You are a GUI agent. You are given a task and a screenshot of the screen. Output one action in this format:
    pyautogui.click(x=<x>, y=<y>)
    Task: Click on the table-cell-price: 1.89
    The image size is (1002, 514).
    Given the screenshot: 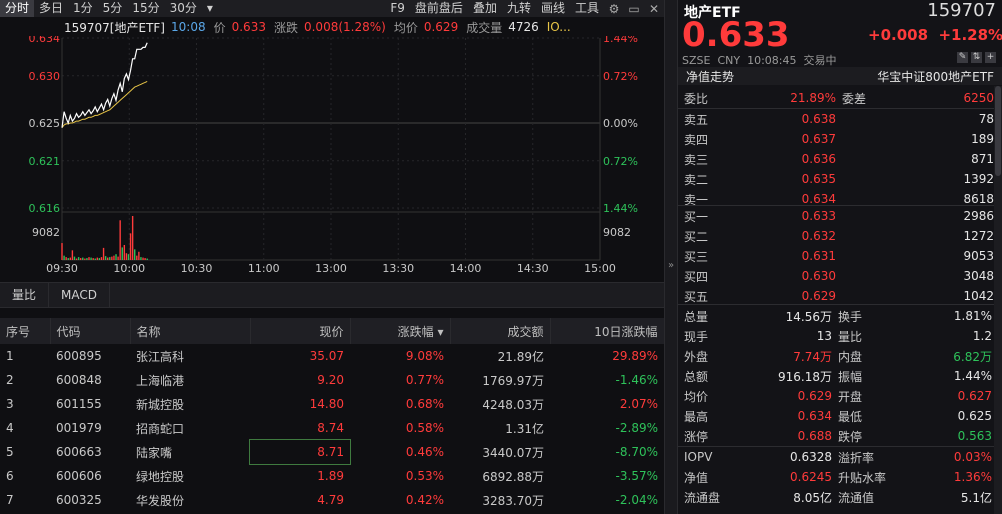 What is the action you would take?
    pyautogui.click(x=330, y=476)
    